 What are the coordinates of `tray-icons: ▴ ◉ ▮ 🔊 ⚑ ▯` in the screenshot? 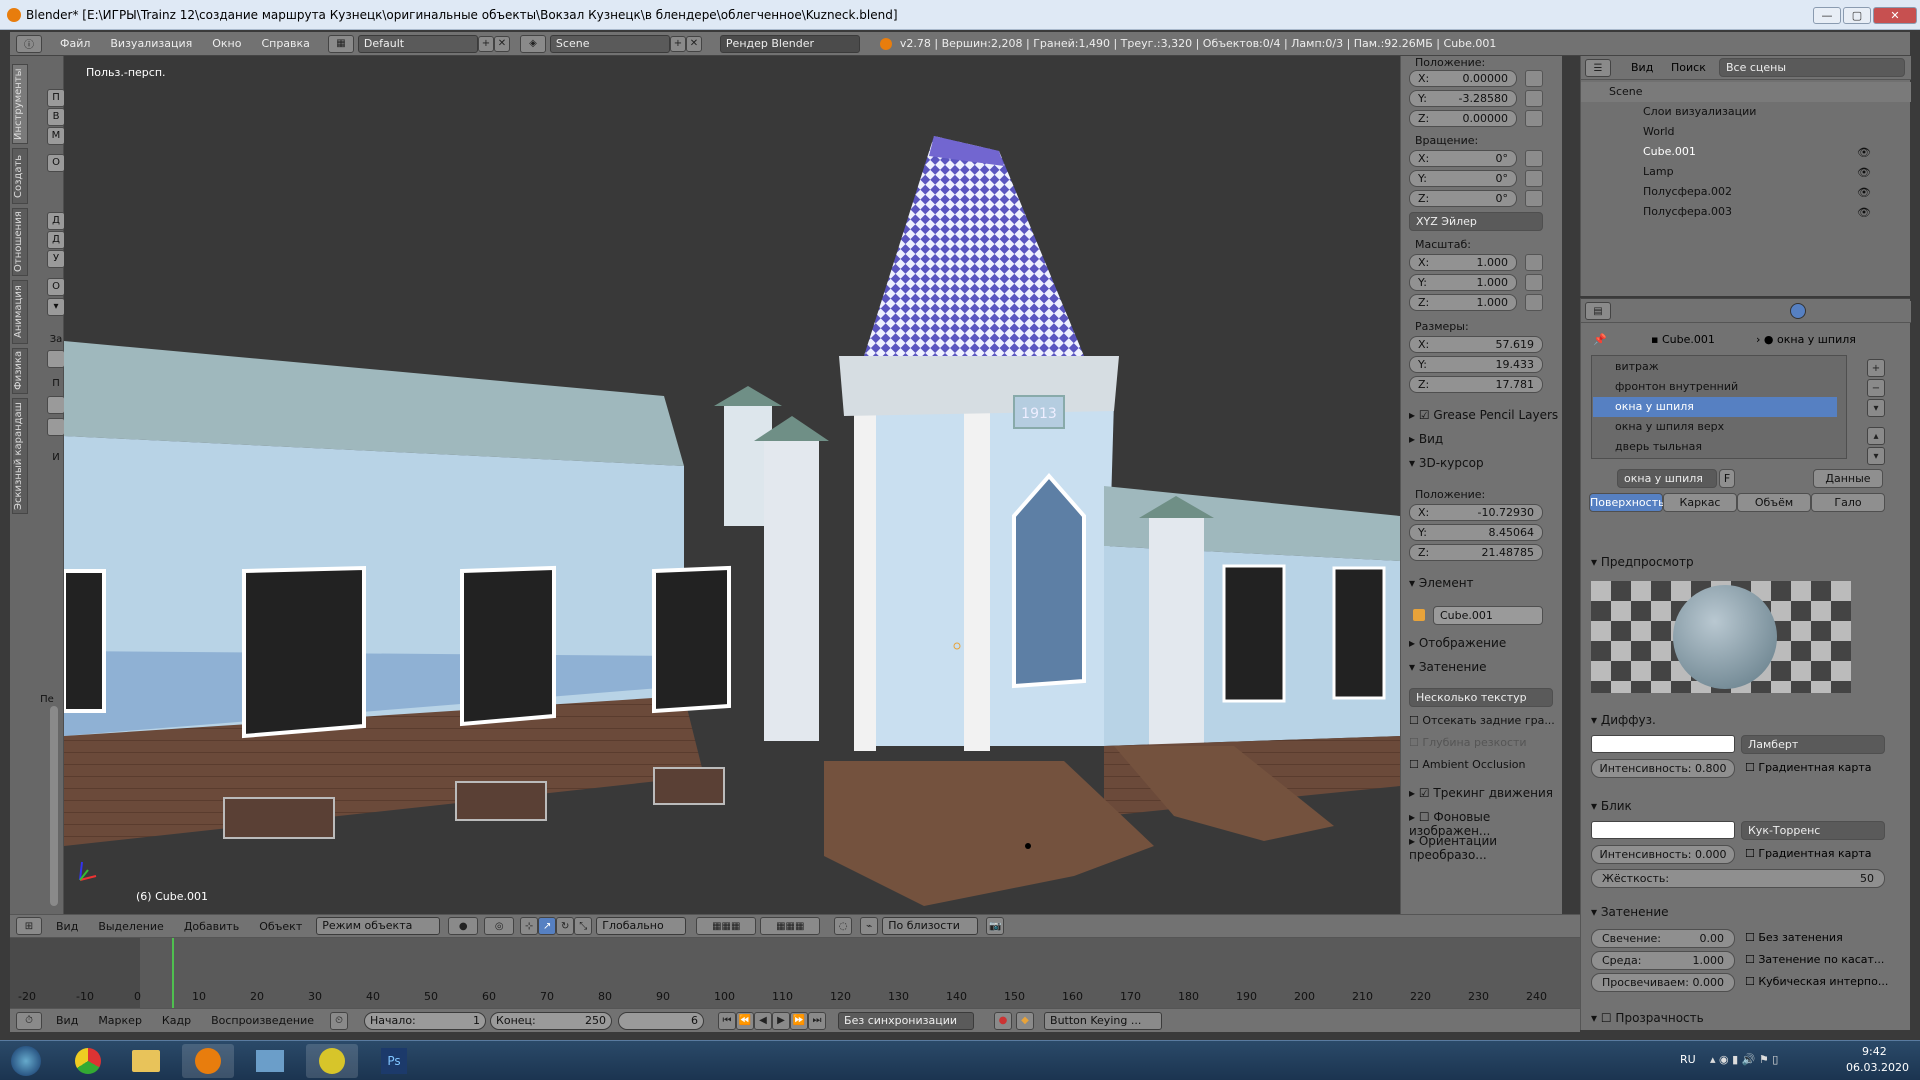 It's located at (1744, 1059).